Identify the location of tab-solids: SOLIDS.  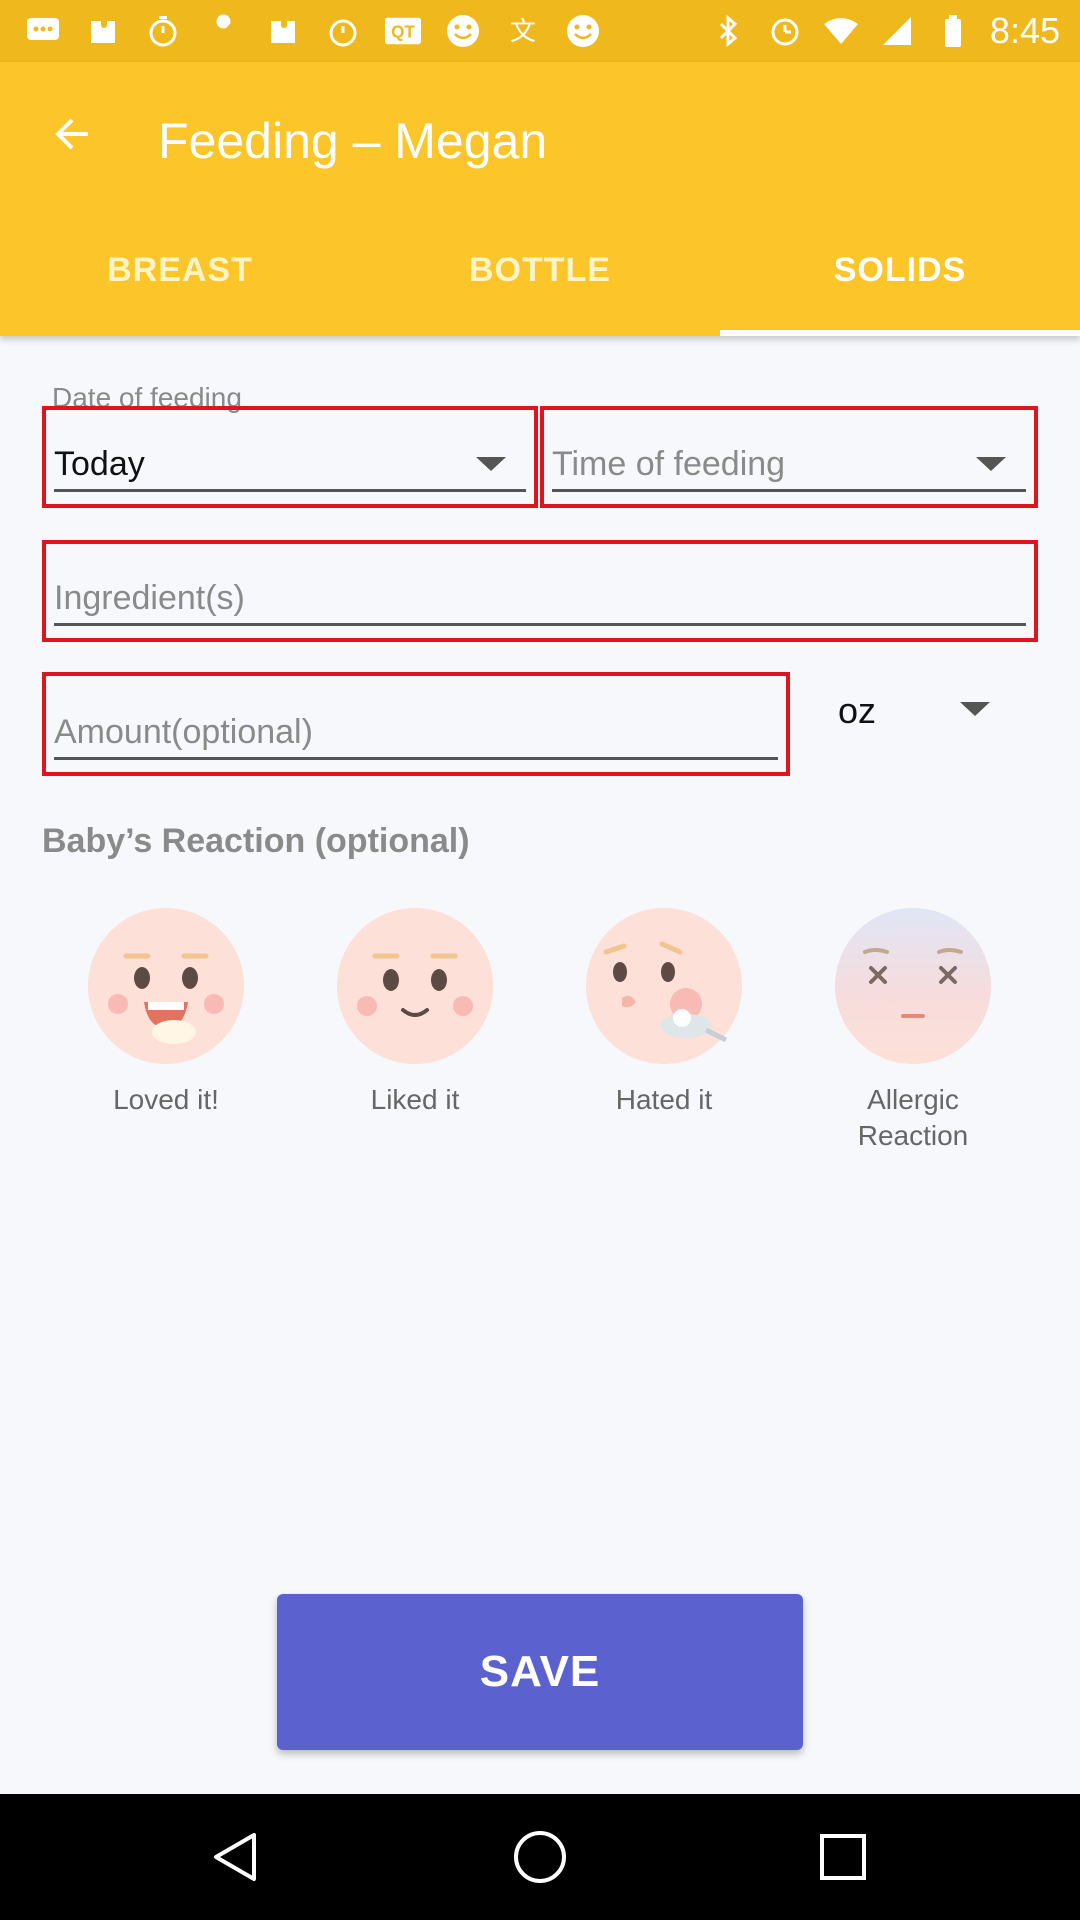
(900, 270).